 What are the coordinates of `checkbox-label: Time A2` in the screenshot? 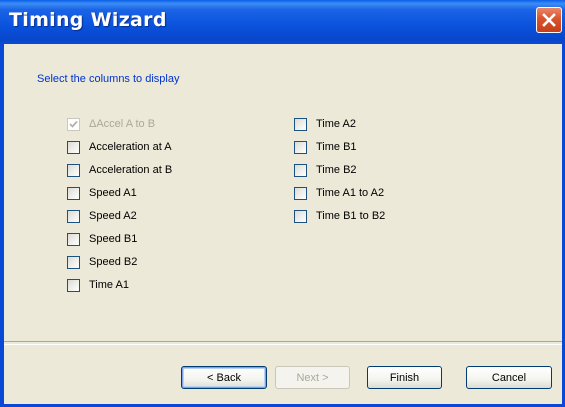 It's located at (336, 124).